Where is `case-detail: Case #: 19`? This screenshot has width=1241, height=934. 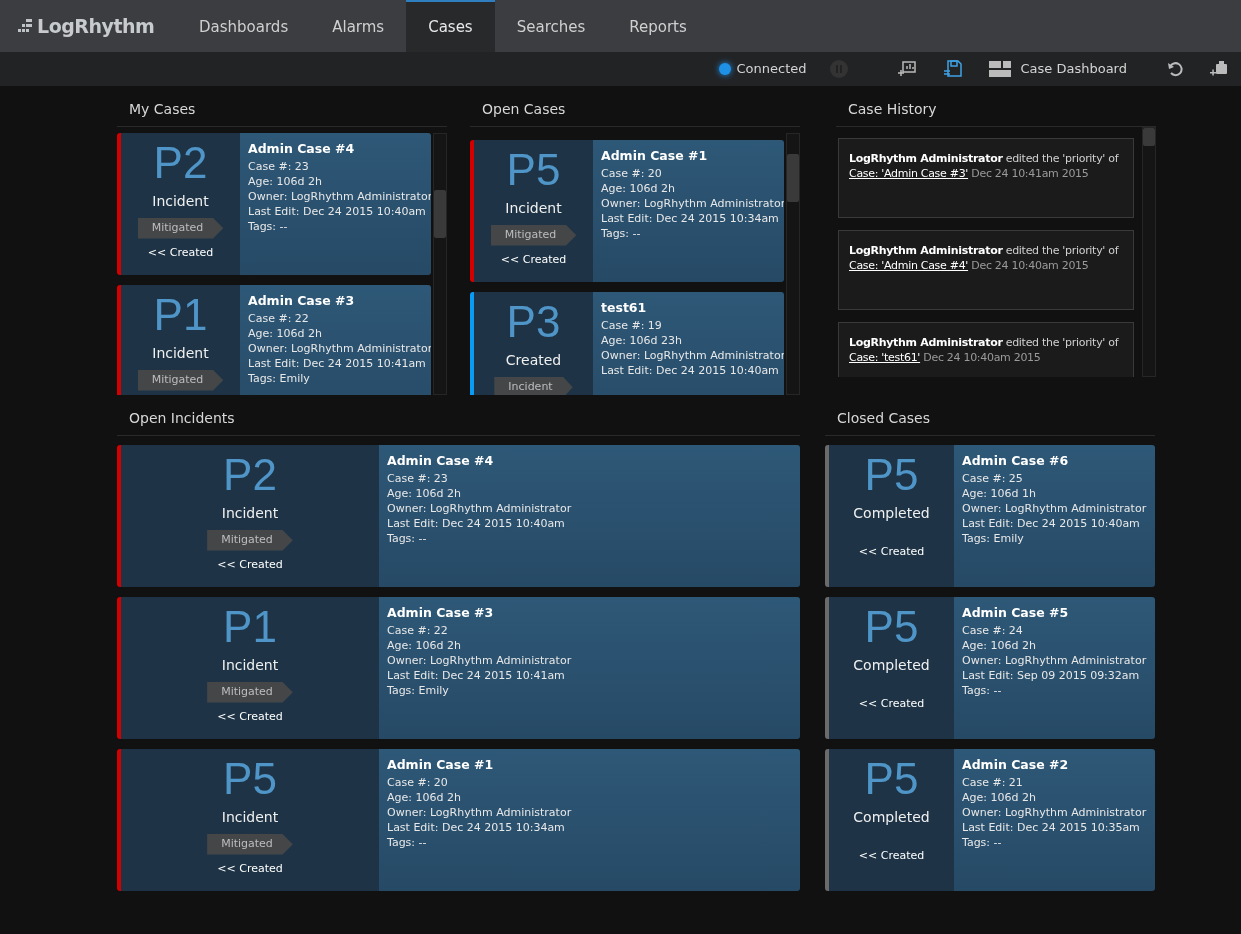
case-detail: Case #: 19 is located at coordinates (632, 325).